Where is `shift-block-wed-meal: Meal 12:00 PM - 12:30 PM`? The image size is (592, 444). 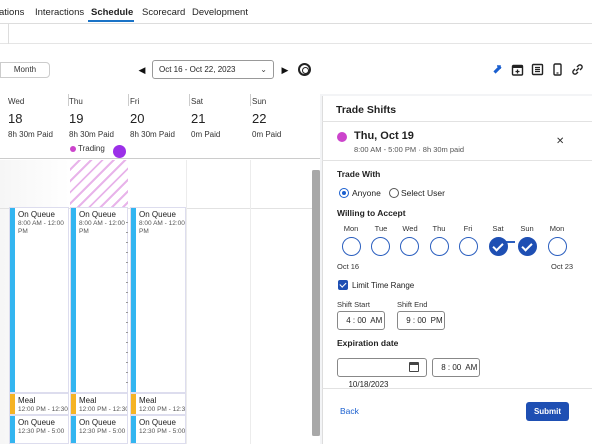
shift-block-wed-meal: Meal 12:00 PM - 12:30 PM is located at coordinates (39, 404).